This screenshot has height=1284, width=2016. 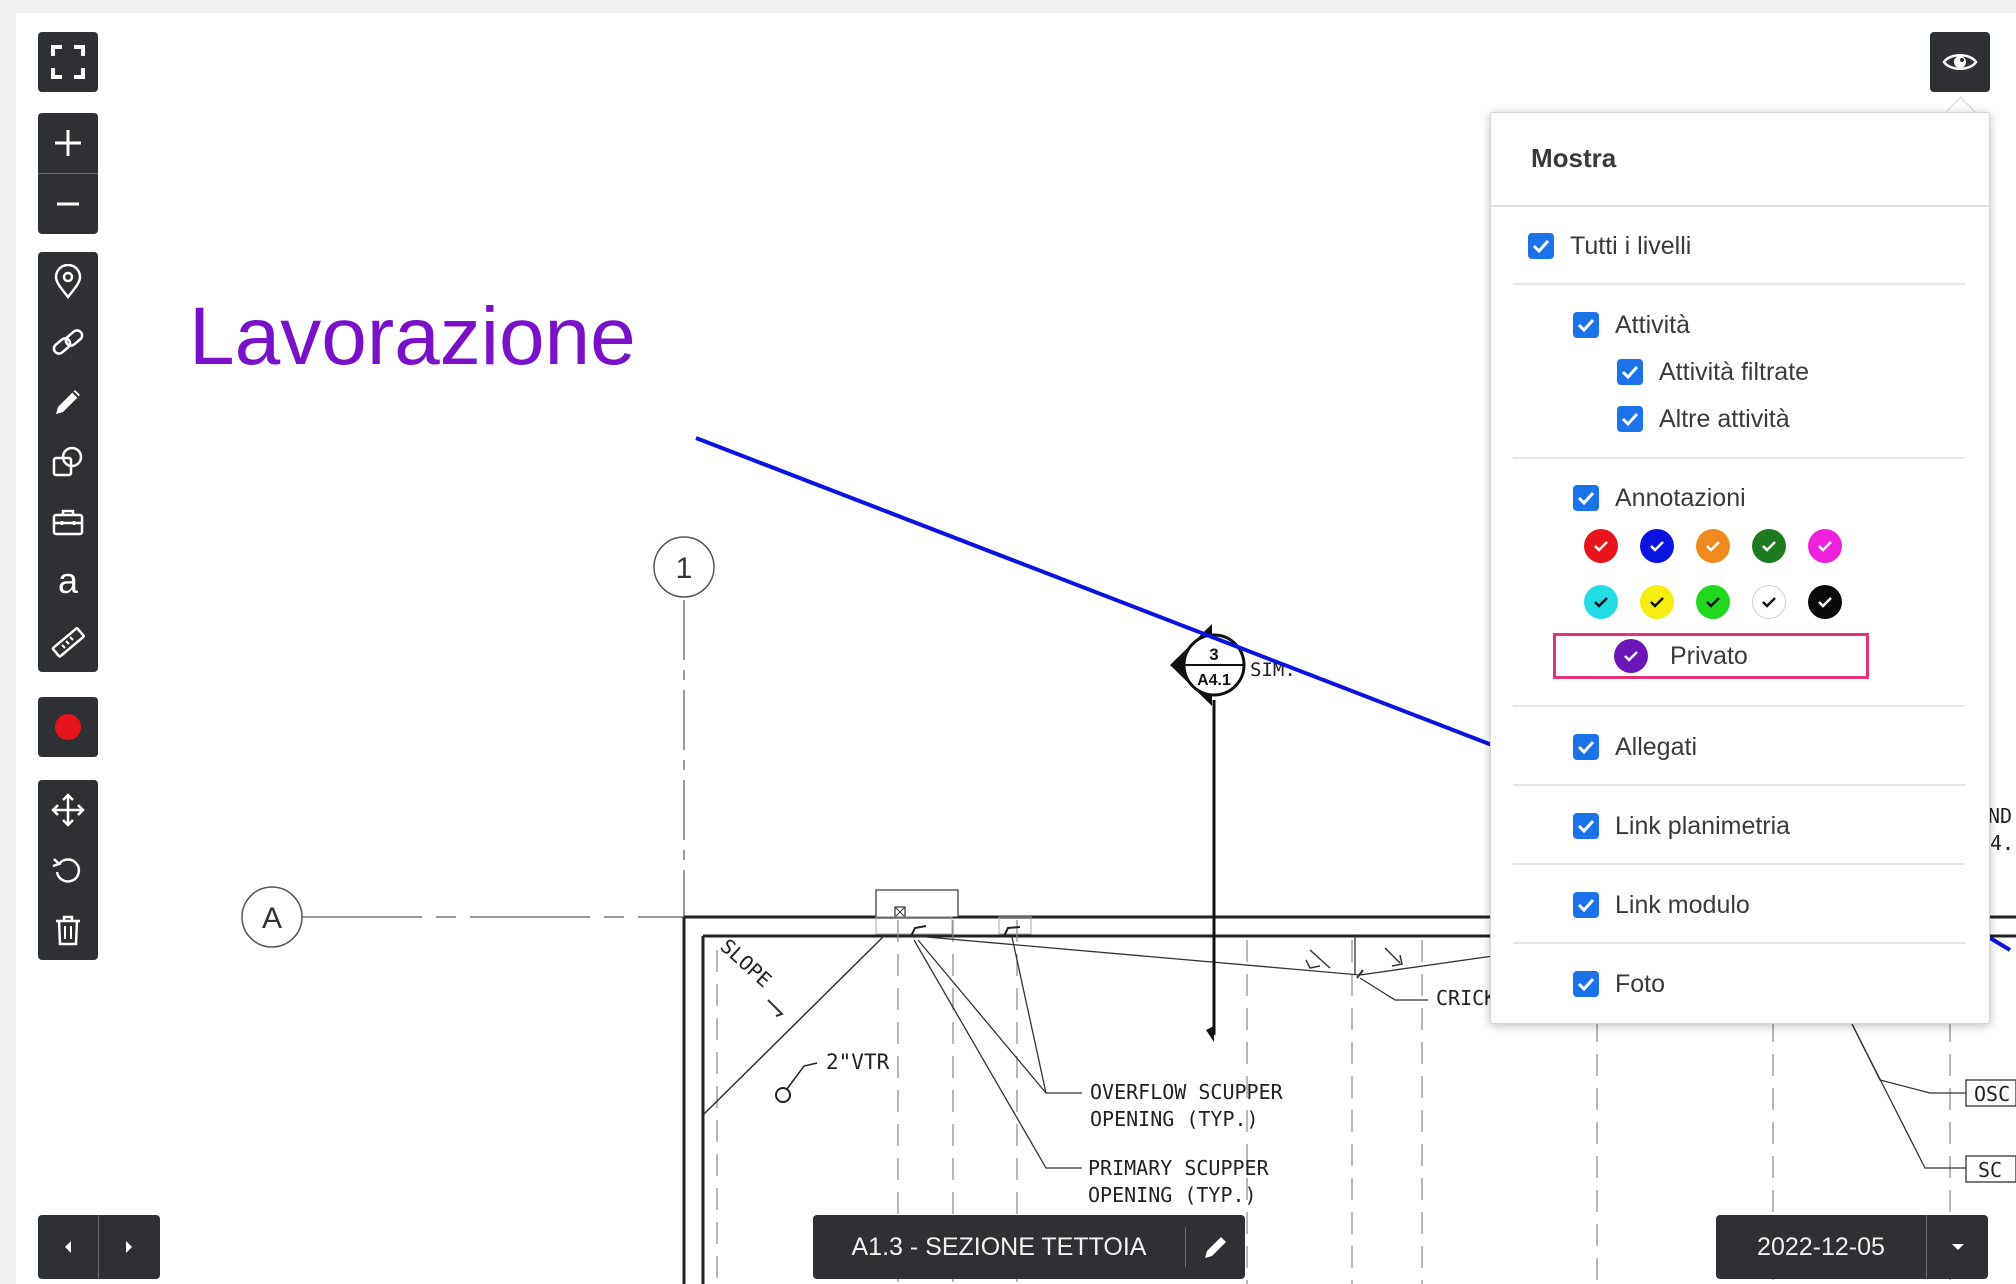 I want to click on fullscreen-button, so click(x=68, y=62).